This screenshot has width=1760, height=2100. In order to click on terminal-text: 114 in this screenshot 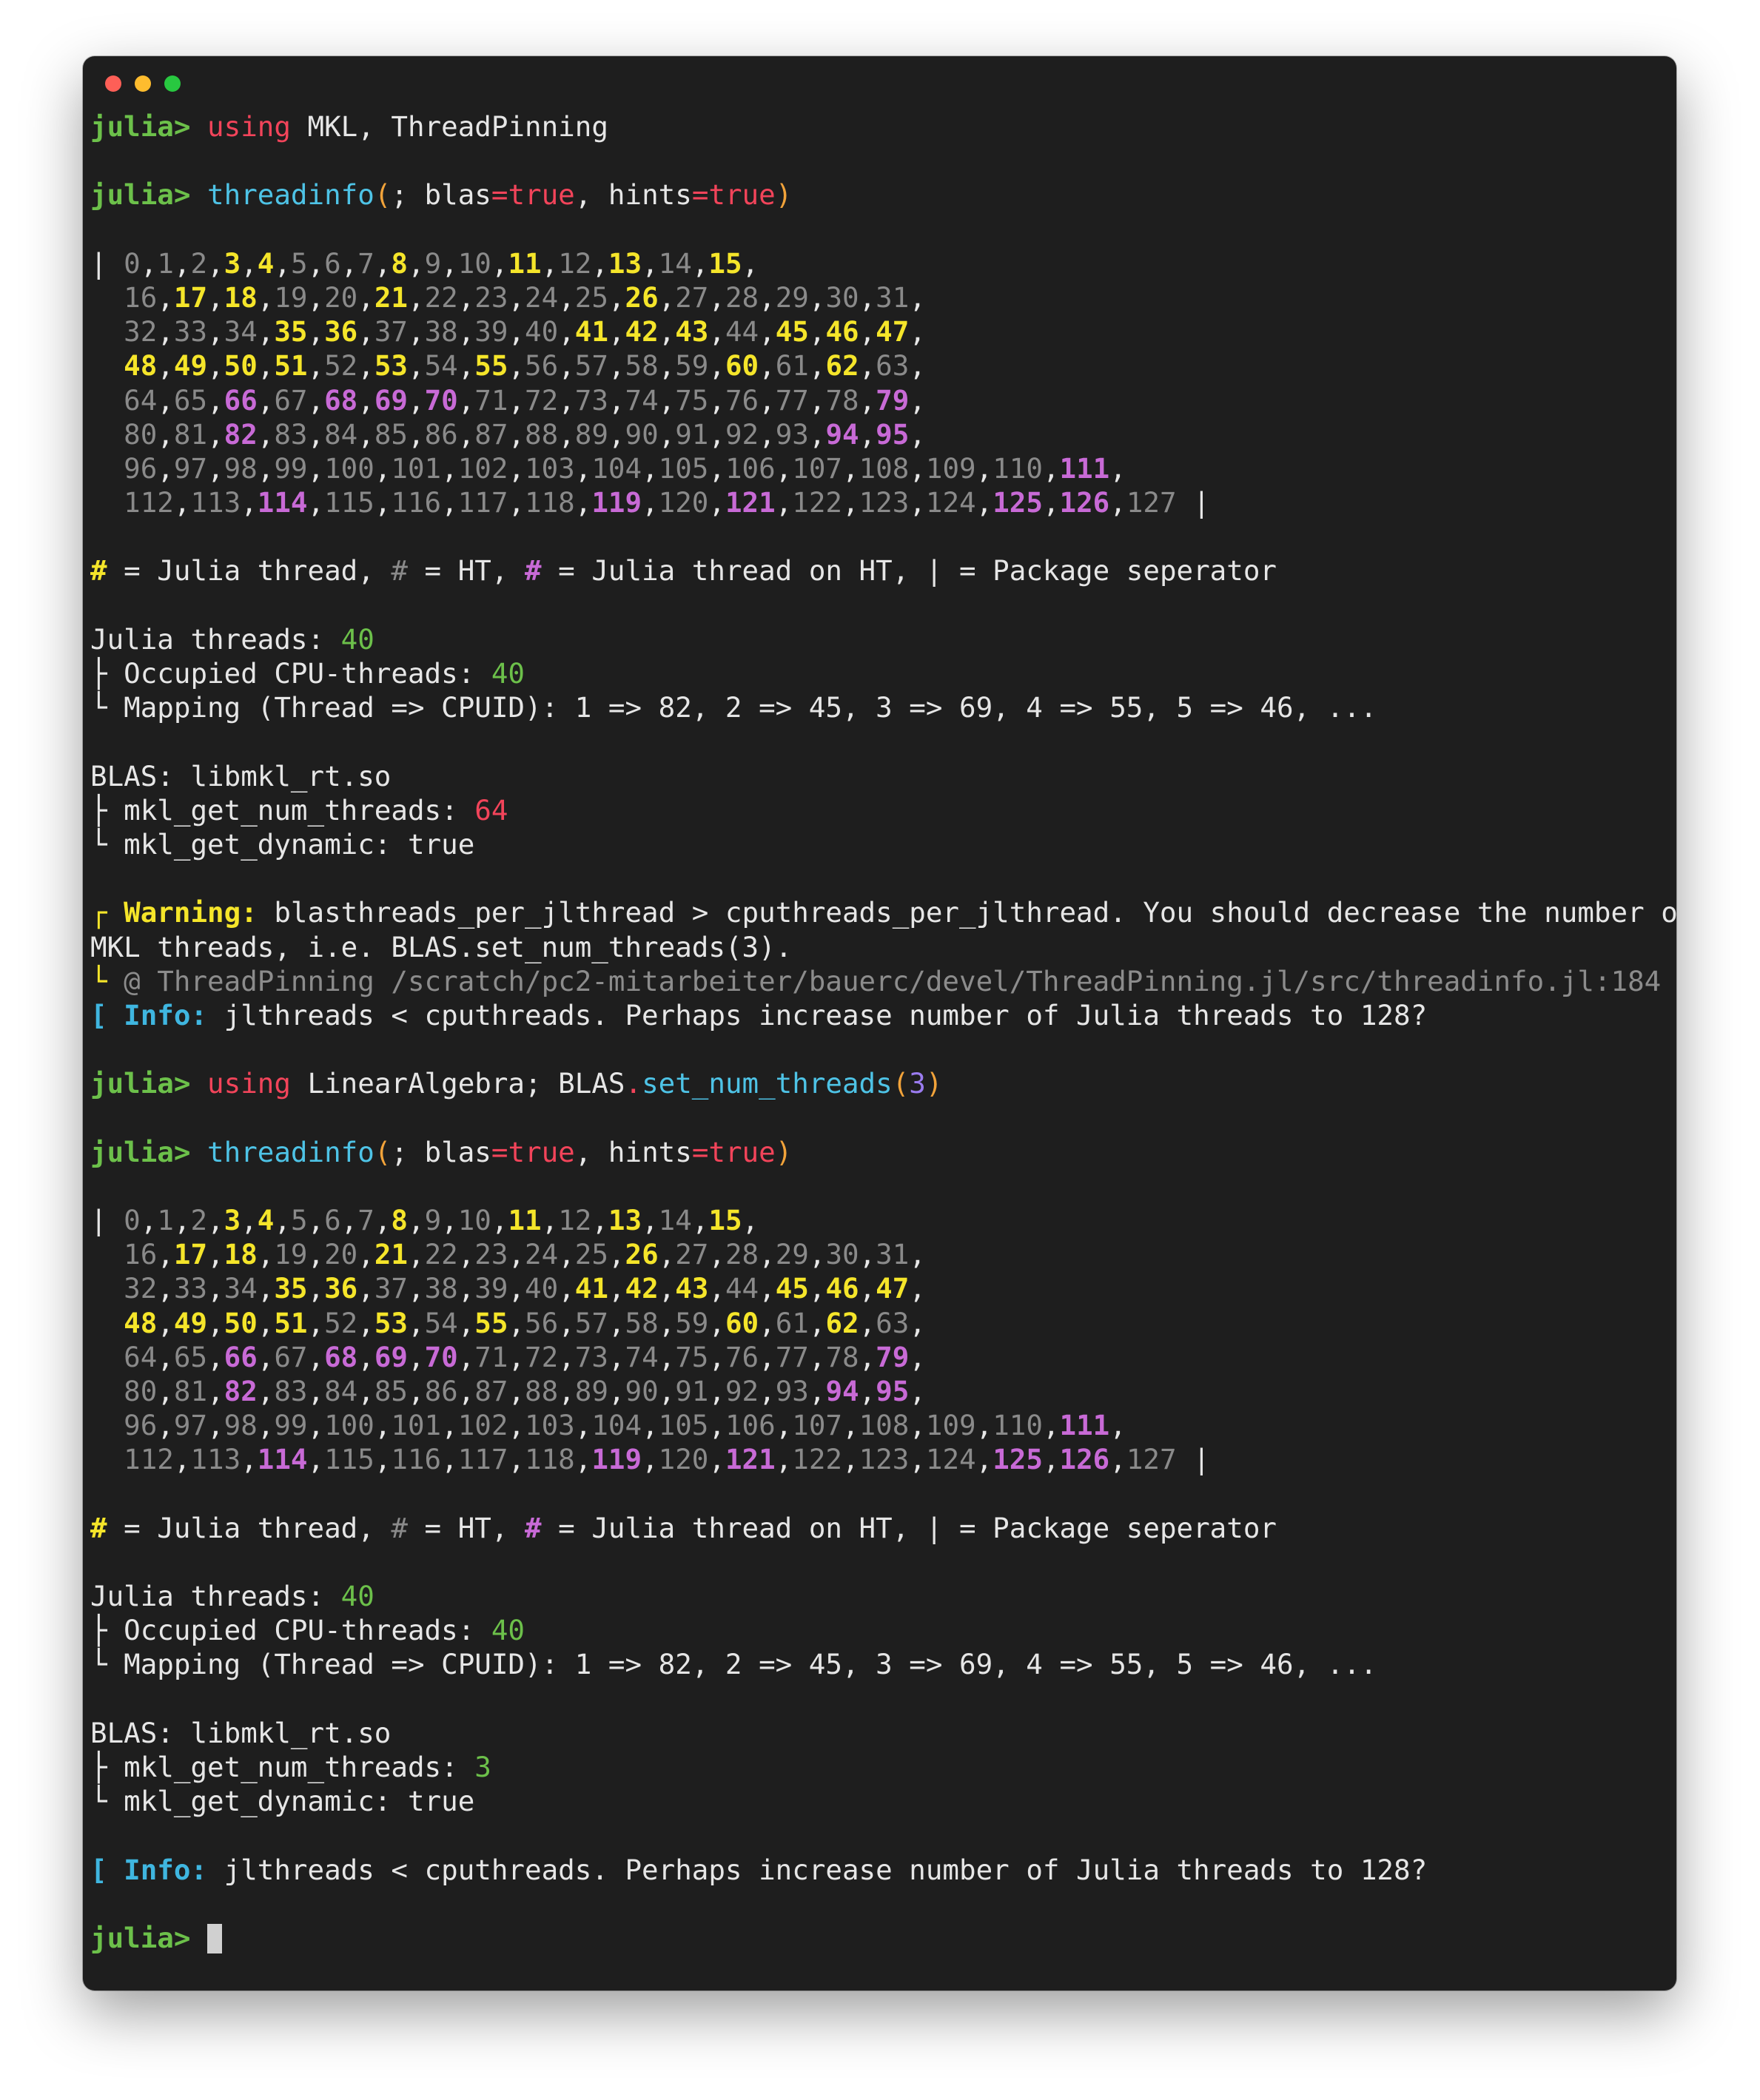, I will do `click(282, 503)`.